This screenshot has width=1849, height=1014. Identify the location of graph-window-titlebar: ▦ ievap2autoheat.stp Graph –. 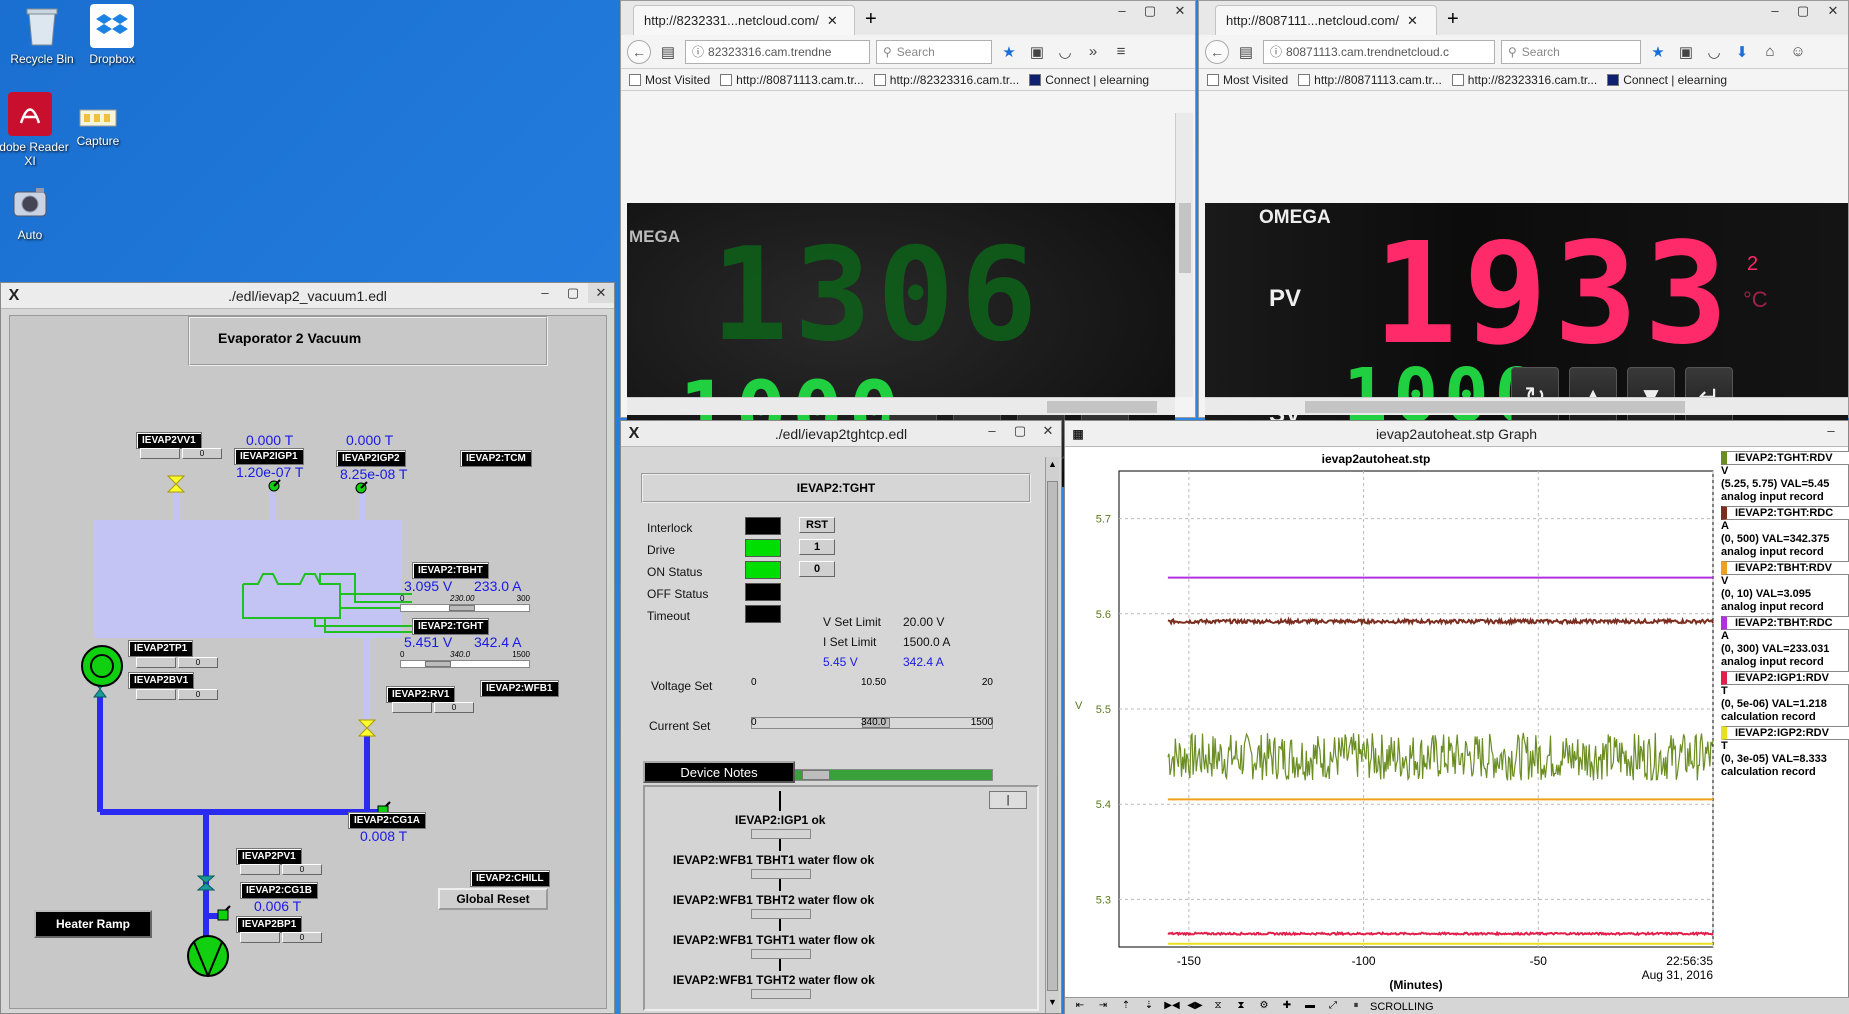
(1456, 434).